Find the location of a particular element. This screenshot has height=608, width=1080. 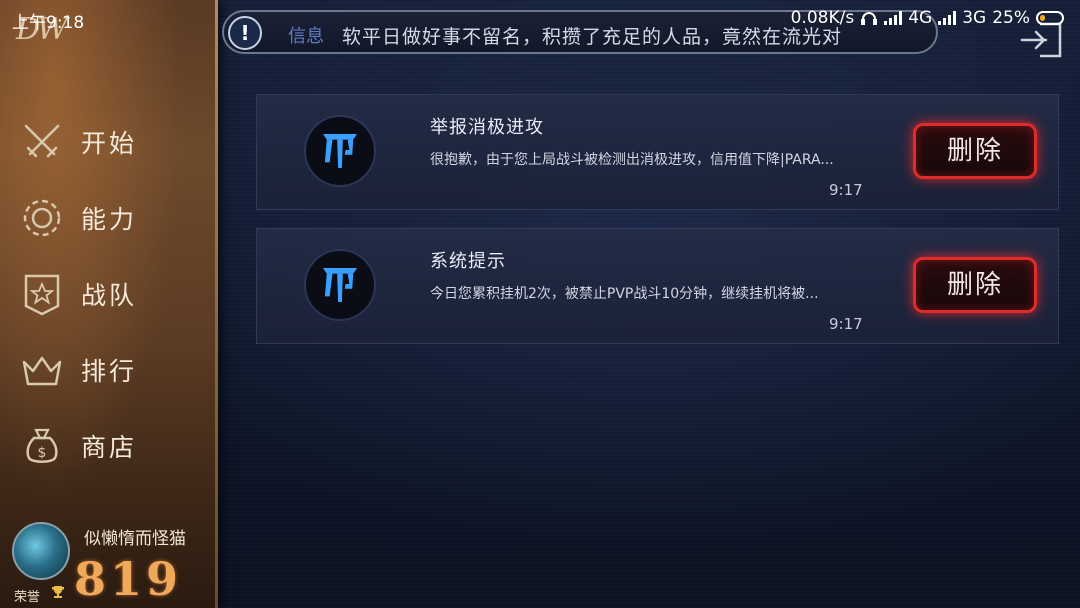

sidebar-item-shop: $ 商店 is located at coordinates (109, 446).